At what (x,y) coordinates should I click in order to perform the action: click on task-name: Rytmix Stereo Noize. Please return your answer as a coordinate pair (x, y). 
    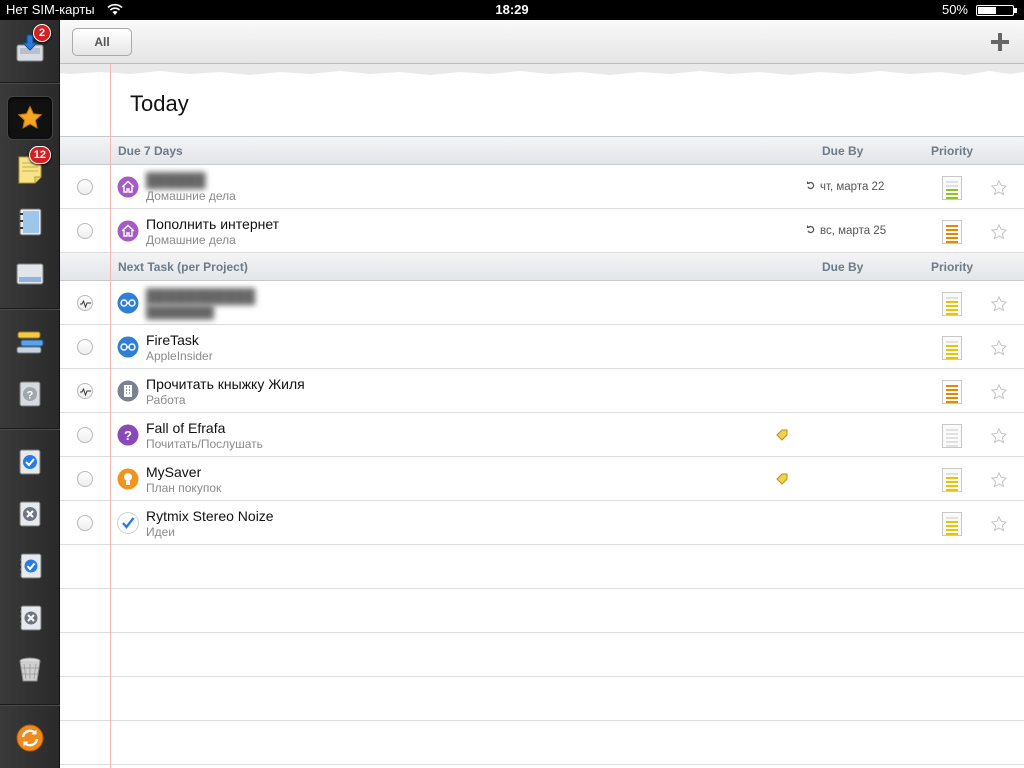
    Looking at the image, I should click on (210, 516).